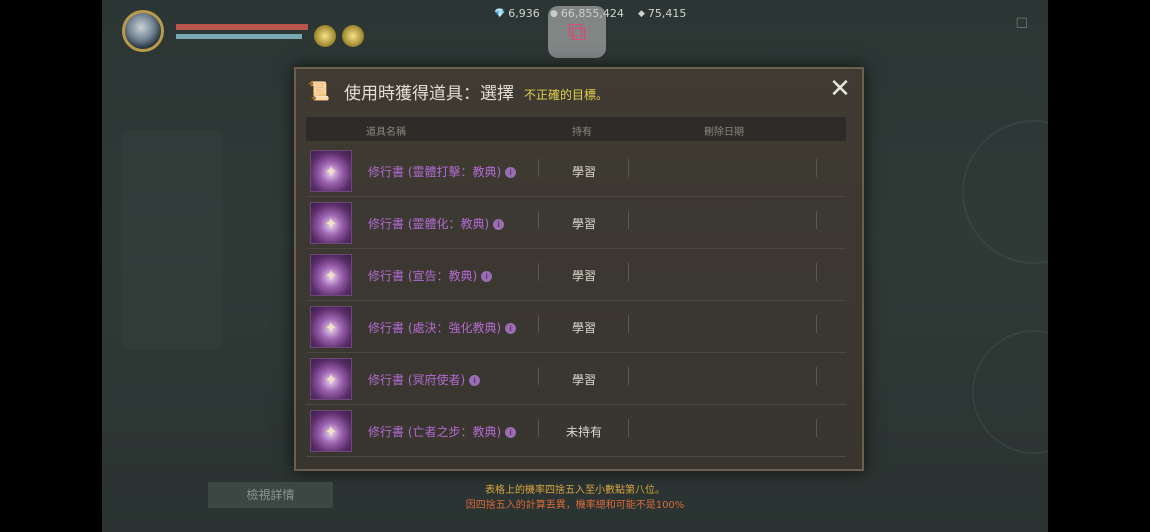  I want to click on list-item: ✦ 修行書 (亡者之步：教典) i 未持有, so click(576, 431).